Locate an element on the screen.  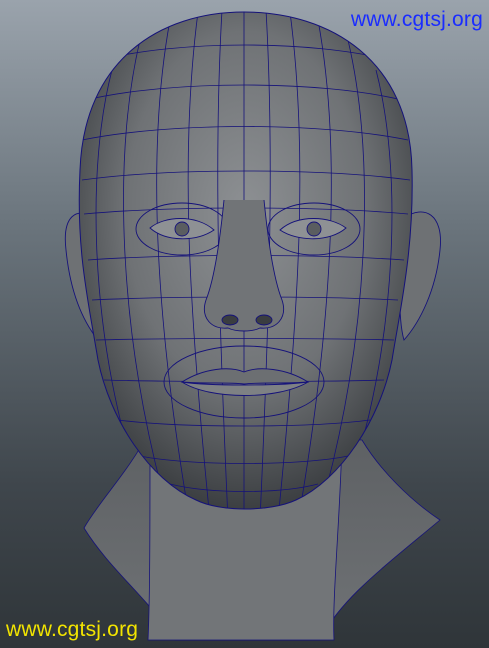
watermark-top-right: www.cgtsj.org is located at coordinates (416, 19).